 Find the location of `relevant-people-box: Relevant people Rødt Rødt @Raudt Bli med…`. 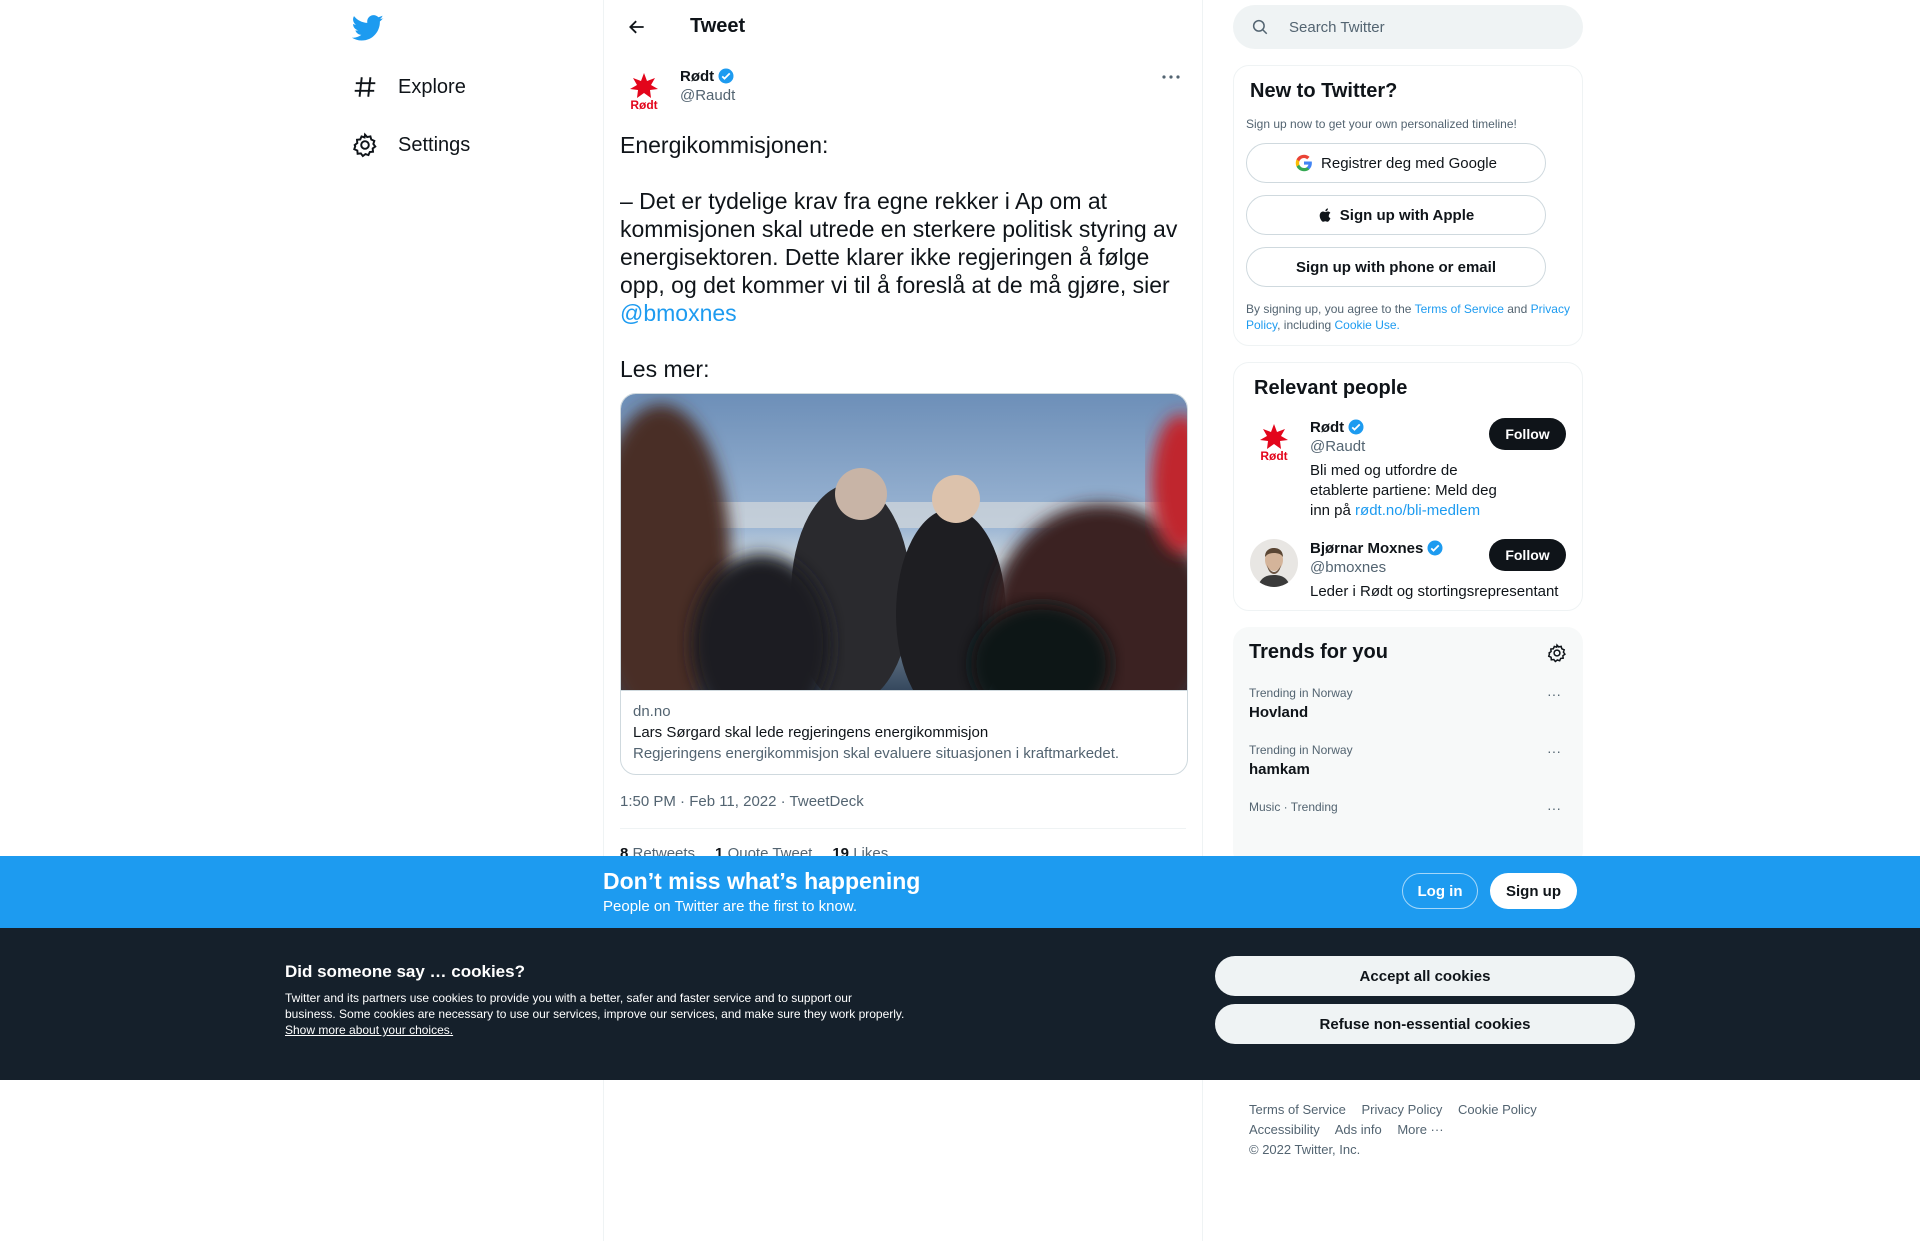

relevant-people-box: Relevant people Rødt Rødt @Raudt Bli med… is located at coordinates (1408, 486).